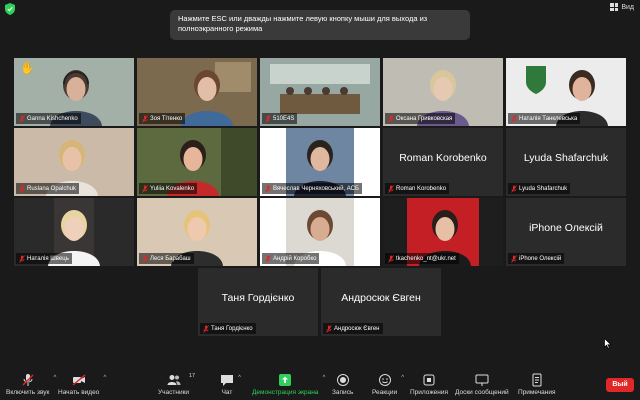  Describe the element at coordinates (537, 392) in the screenshot. I see `notes-label: Примечания` at that location.